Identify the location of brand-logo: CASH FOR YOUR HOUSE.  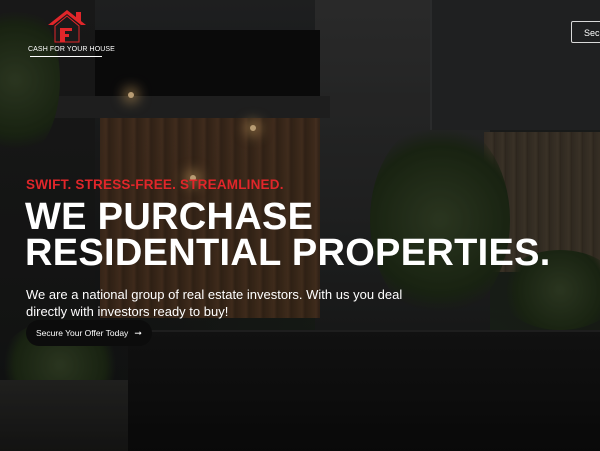
(71, 33).